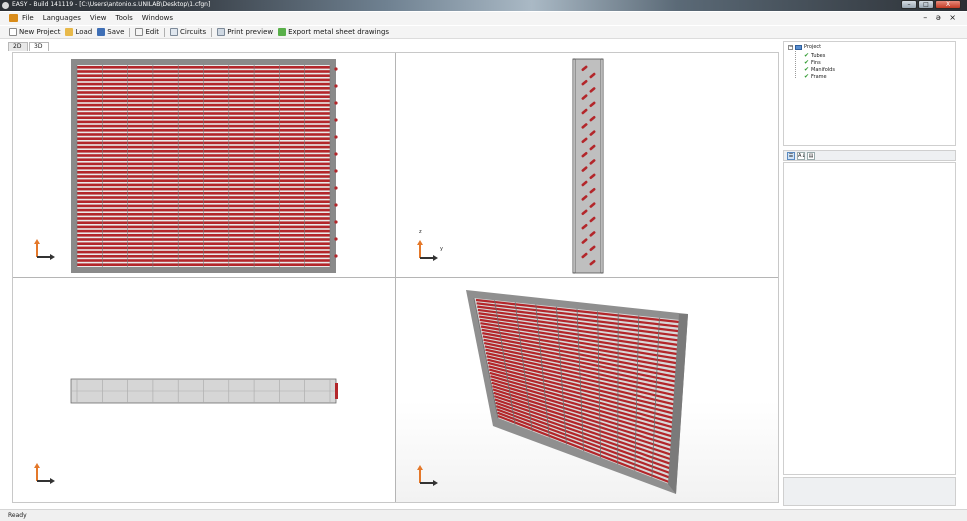 Image resolution: width=967 pixels, height=521 pixels. What do you see at coordinates (941, 17) in the screenshot?
I see `mdi-window-controls: – ə ×` at bounding box center [941, 17].